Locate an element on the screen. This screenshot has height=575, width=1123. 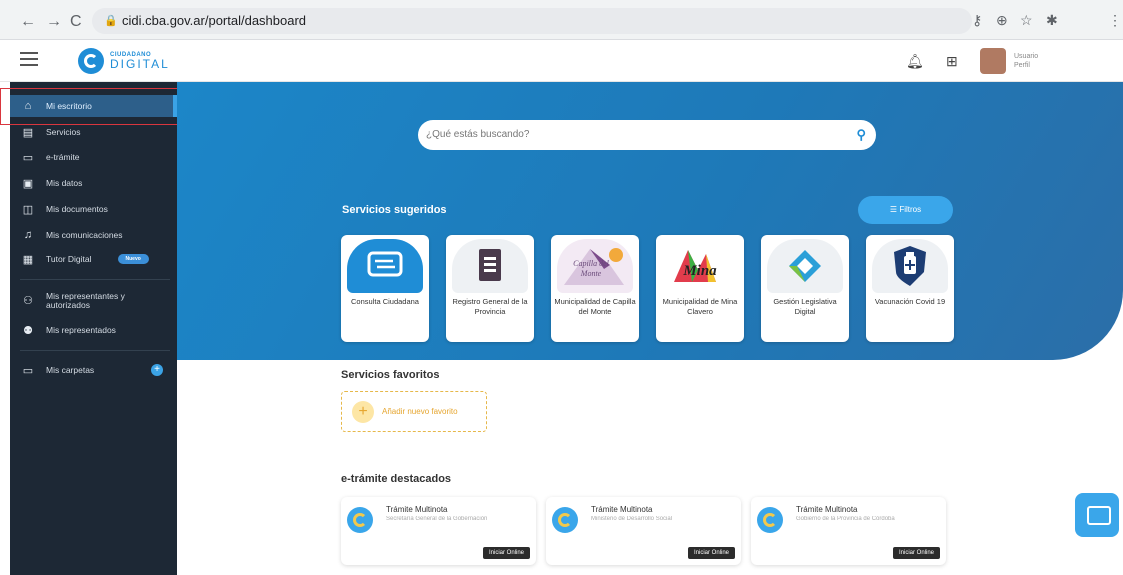
reload-icon: C is located at coordinates (76, 22).